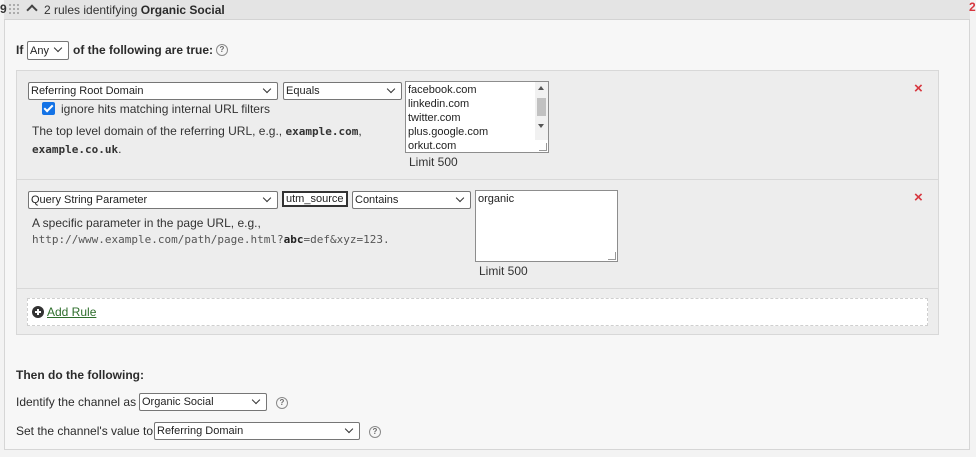 The width and height of the screenshot is (976, 457). I want to click on rule-1-limit: Limit 500, so click(433, 162).